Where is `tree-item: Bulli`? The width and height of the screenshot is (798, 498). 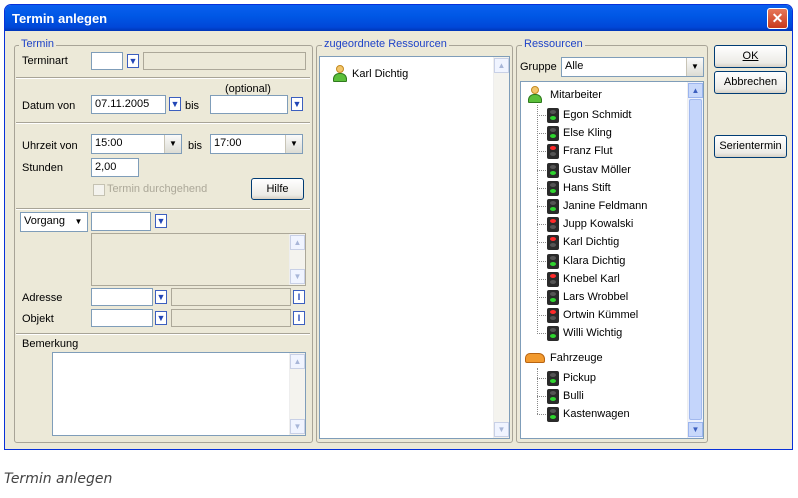
tree-item: Bulli is located at coordinates (608, 396).